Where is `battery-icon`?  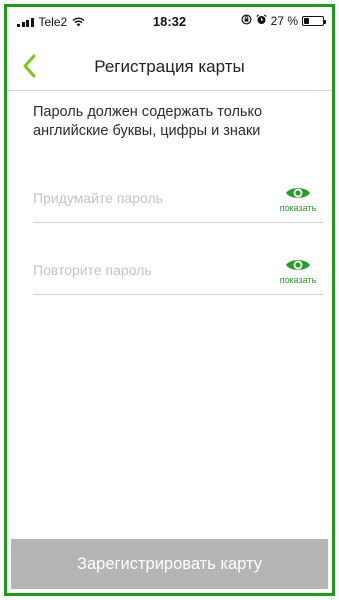
battery-icon is located at coordinates (314, 21).